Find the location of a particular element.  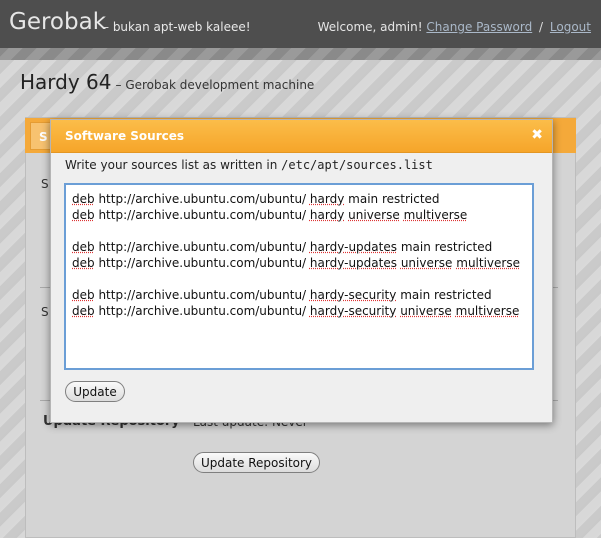

dialog-title: Software Sources is located at coordinates (125, 136).